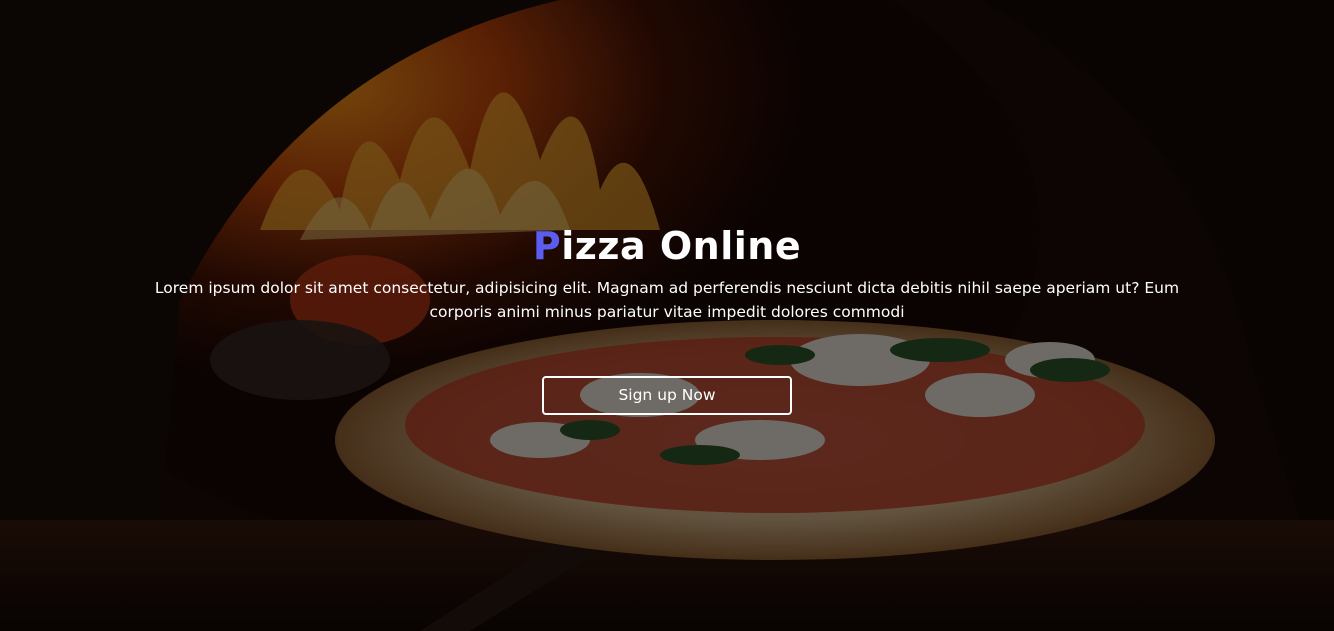  I want to click on hero-title: Pizza Online, so click(667, 246).